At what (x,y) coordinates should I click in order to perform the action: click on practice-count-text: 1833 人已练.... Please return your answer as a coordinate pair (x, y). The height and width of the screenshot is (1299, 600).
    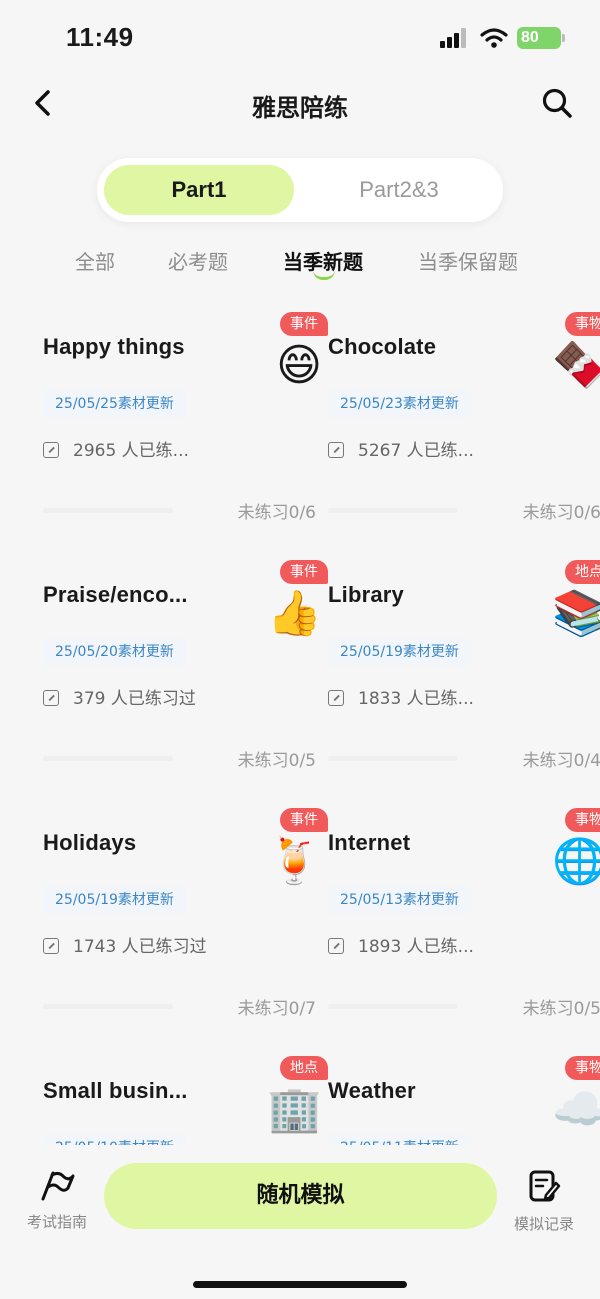
    Looking at the image, I should click on (416, 699).